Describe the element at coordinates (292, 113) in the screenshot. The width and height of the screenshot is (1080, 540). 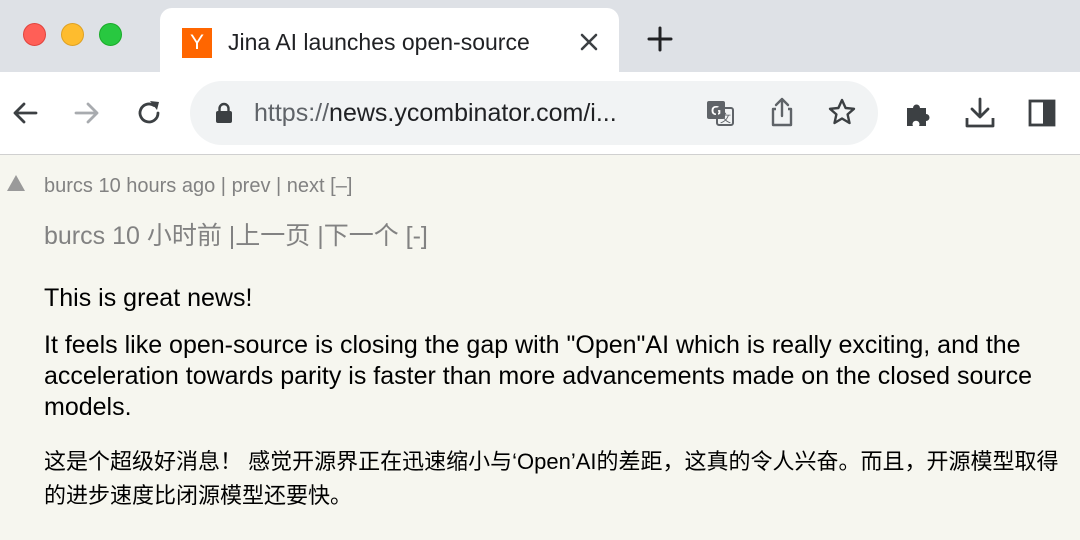
I see `url-protocol: https://` at that location.